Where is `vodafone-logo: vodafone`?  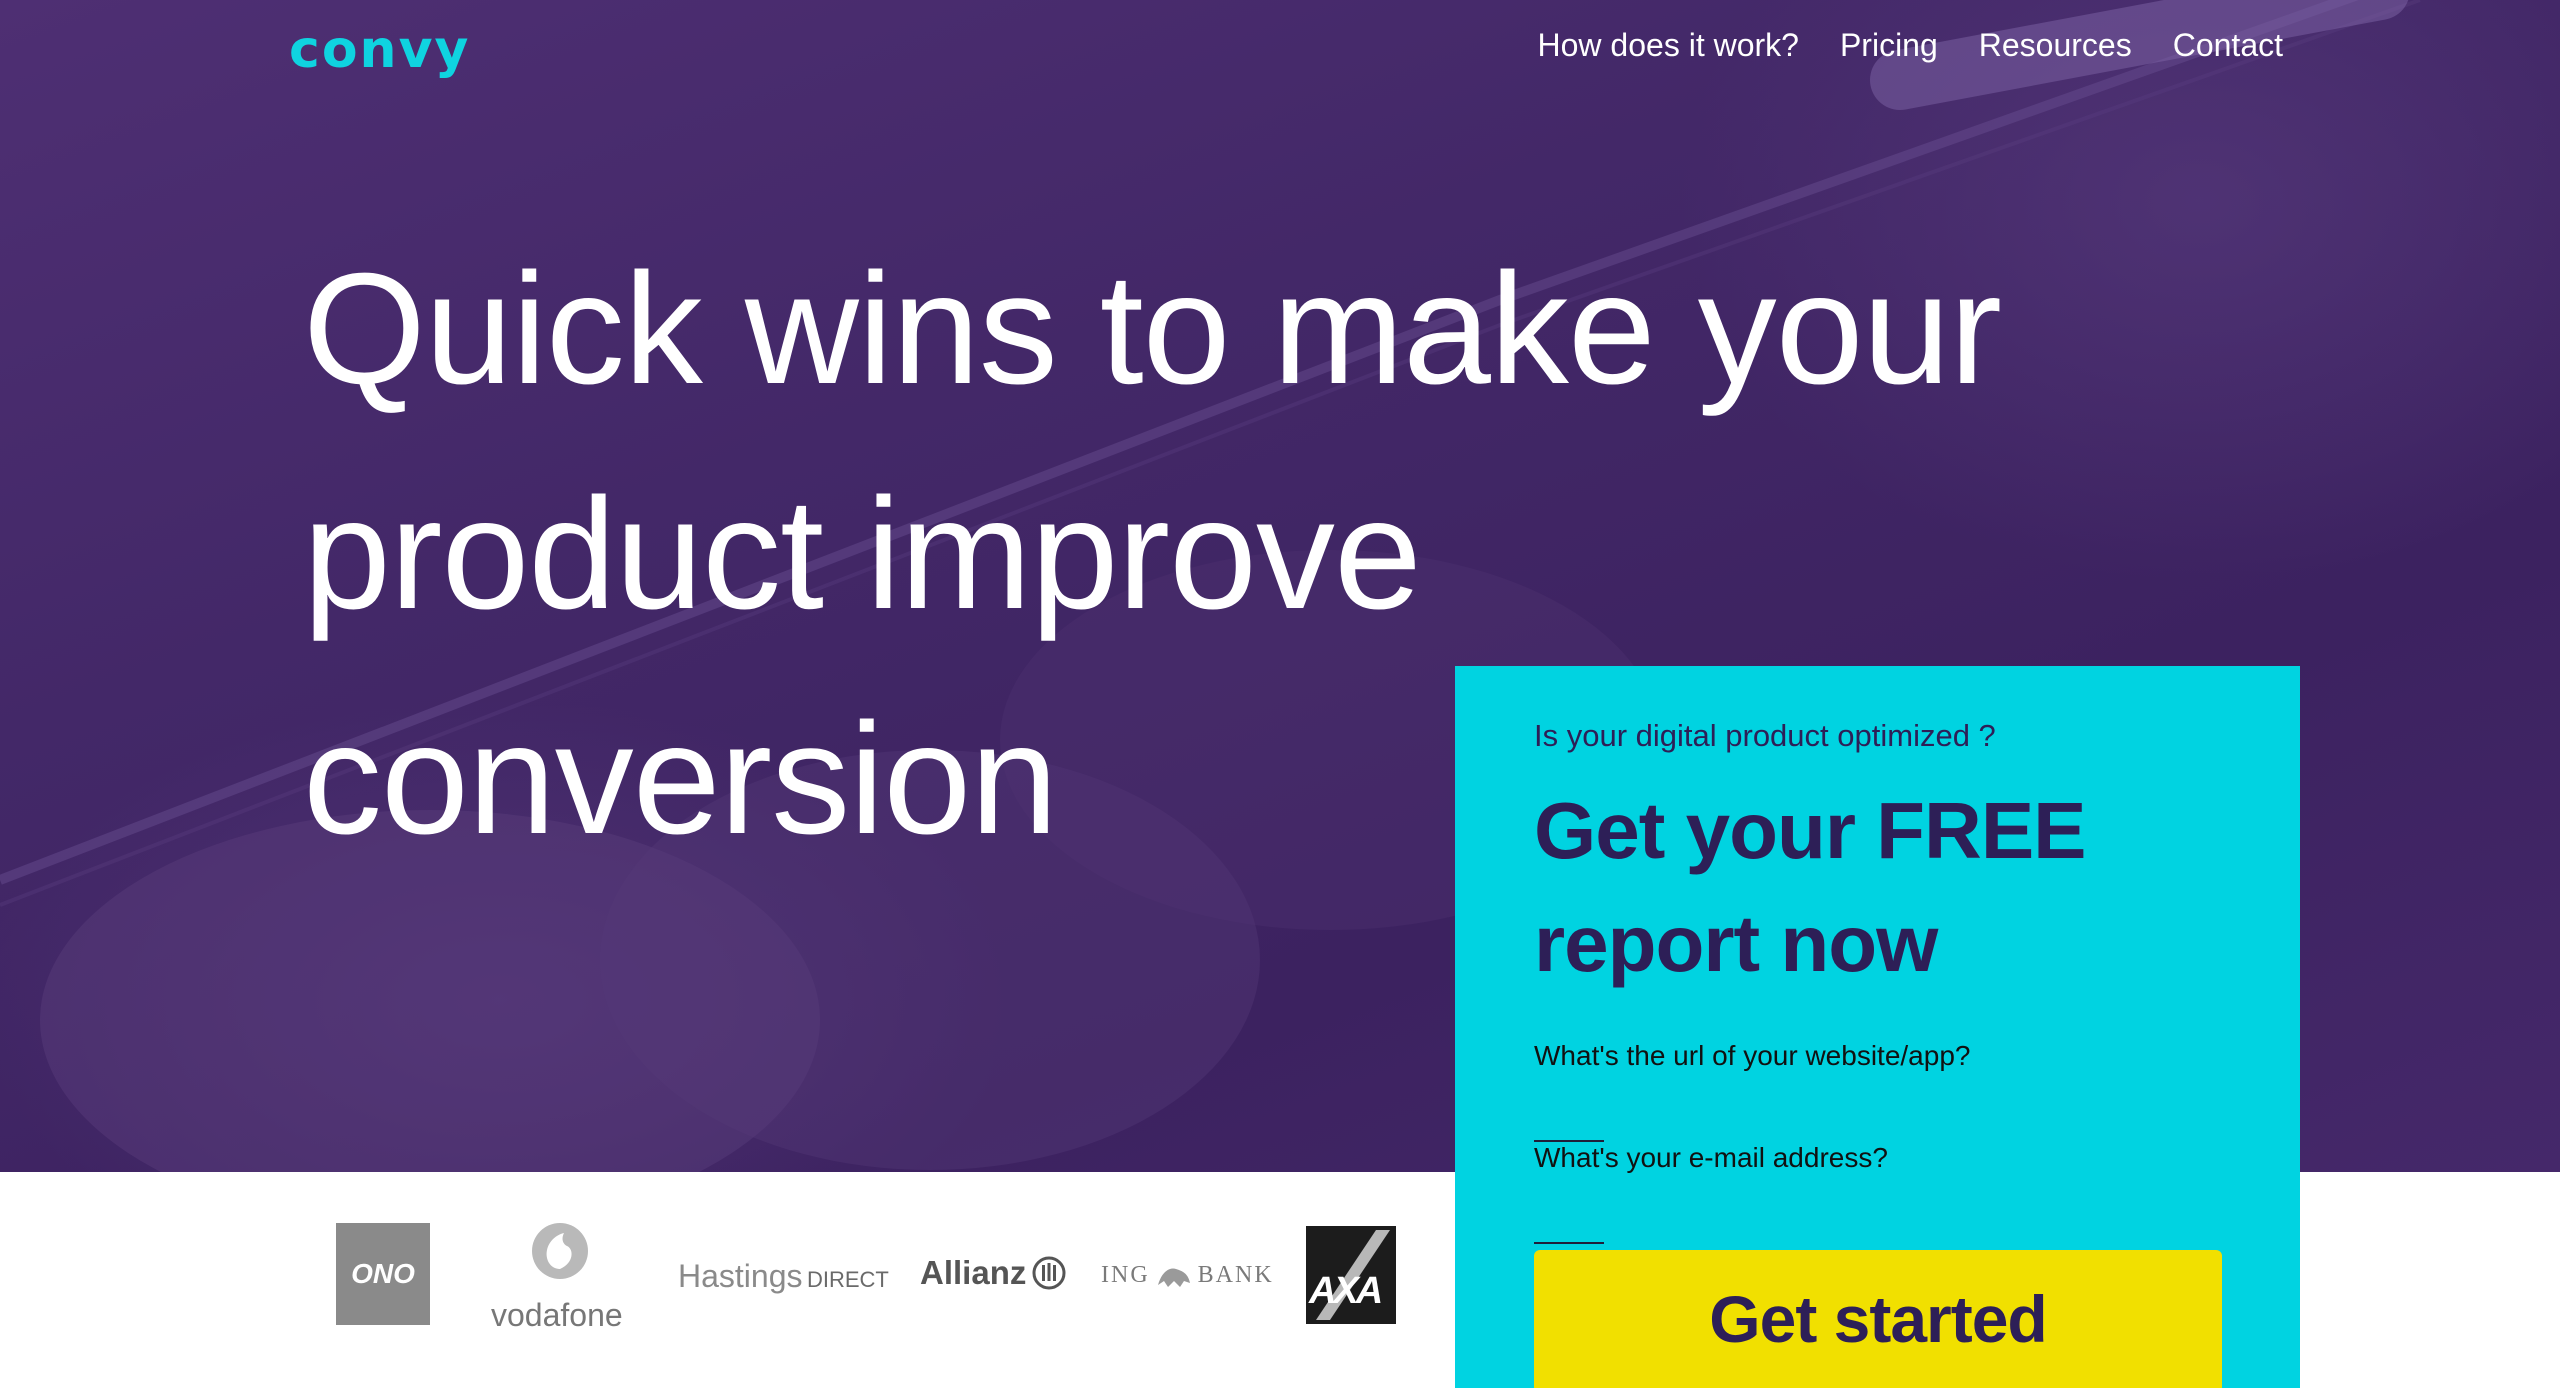 vodafone-logo: vodafone is located at coordinates (560, 1277).